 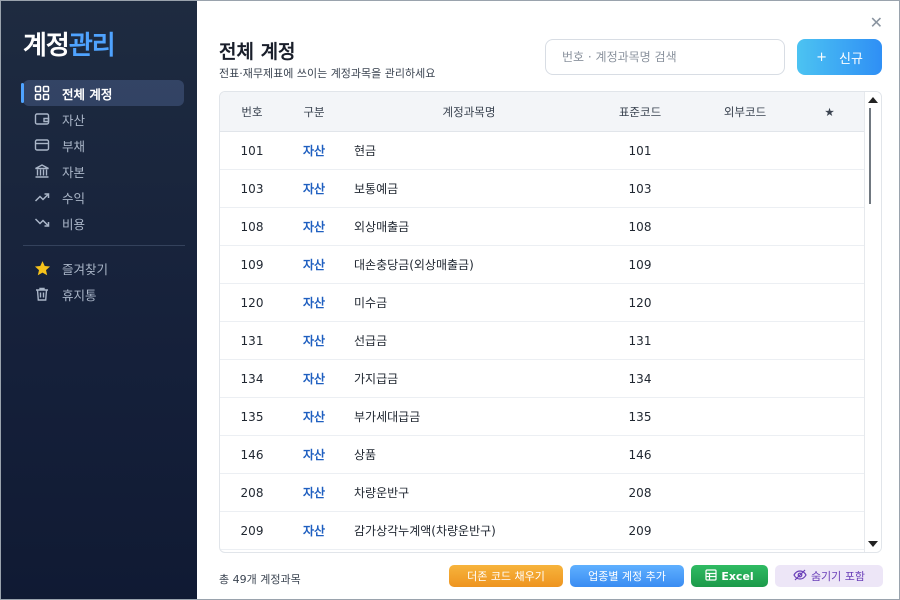 I want to click on cell-num: 134, so click(x=252, y=378).